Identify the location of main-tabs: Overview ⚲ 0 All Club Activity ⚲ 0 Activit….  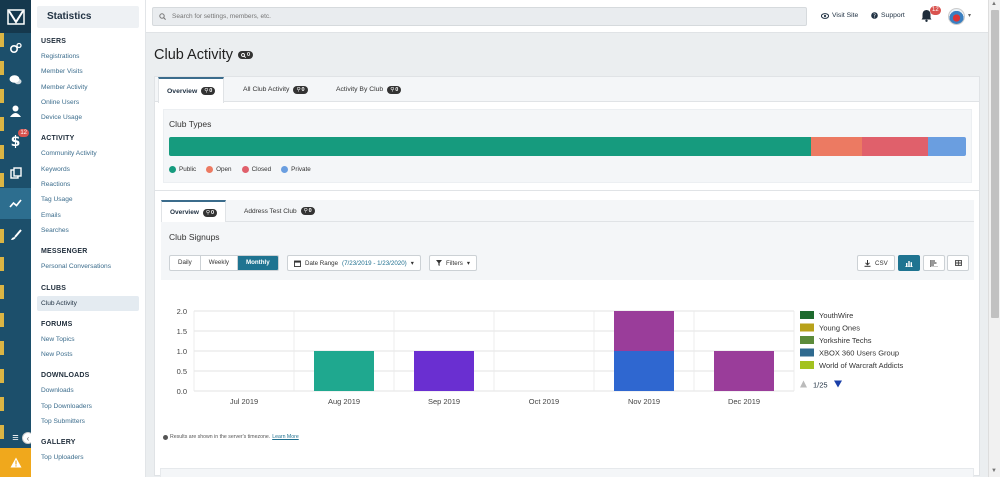
(567, 90).